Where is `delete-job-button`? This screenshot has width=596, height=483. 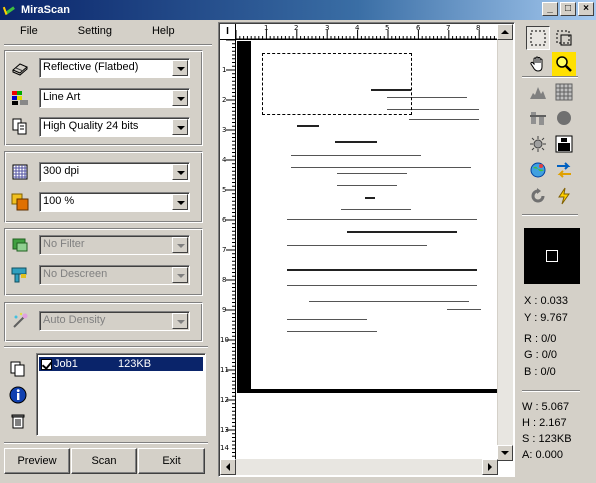 delete-job-button is located at coordinates (18, 421).